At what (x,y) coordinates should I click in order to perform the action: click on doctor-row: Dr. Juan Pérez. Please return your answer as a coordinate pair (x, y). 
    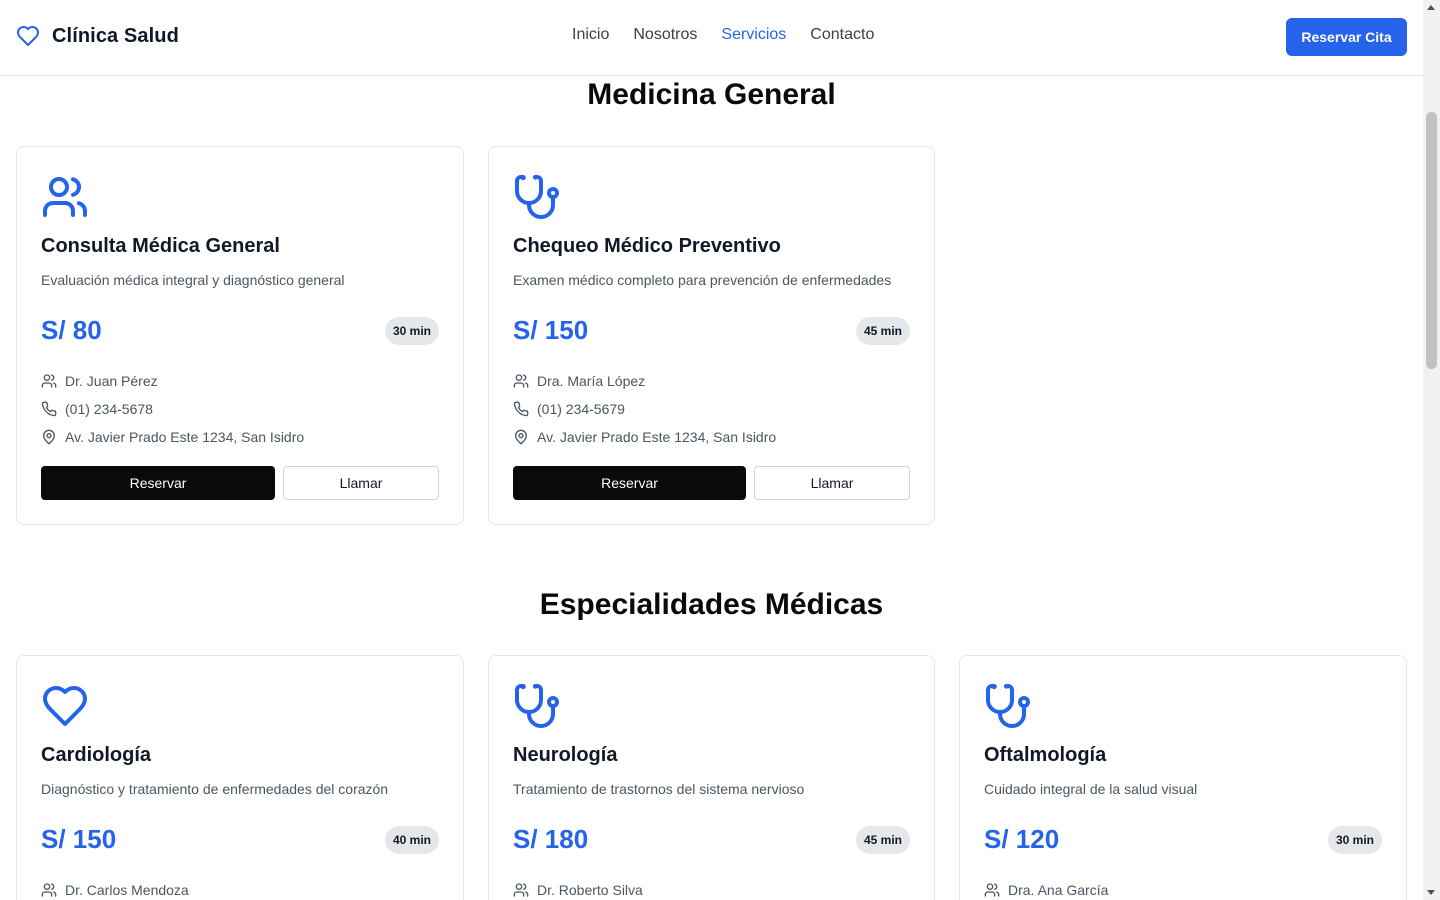
    Looking at the image, I should click on (99, 381).